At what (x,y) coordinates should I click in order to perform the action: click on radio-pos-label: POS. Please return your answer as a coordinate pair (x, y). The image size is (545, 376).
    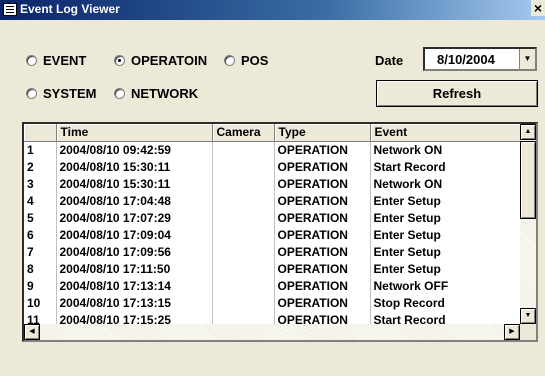
    Looking at the image, I should click on (255, 60).